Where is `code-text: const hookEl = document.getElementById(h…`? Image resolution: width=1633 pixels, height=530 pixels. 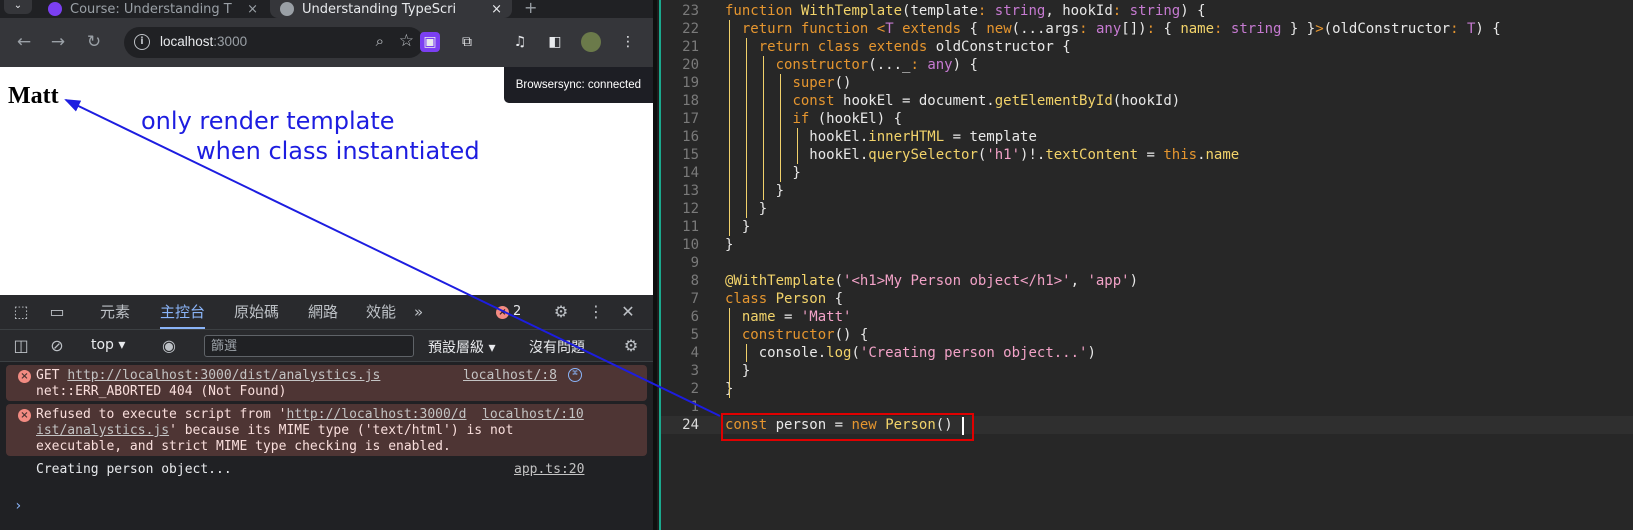 code-text: const hookEl = document.getElementById(h… is located at coordinates (986, 101).